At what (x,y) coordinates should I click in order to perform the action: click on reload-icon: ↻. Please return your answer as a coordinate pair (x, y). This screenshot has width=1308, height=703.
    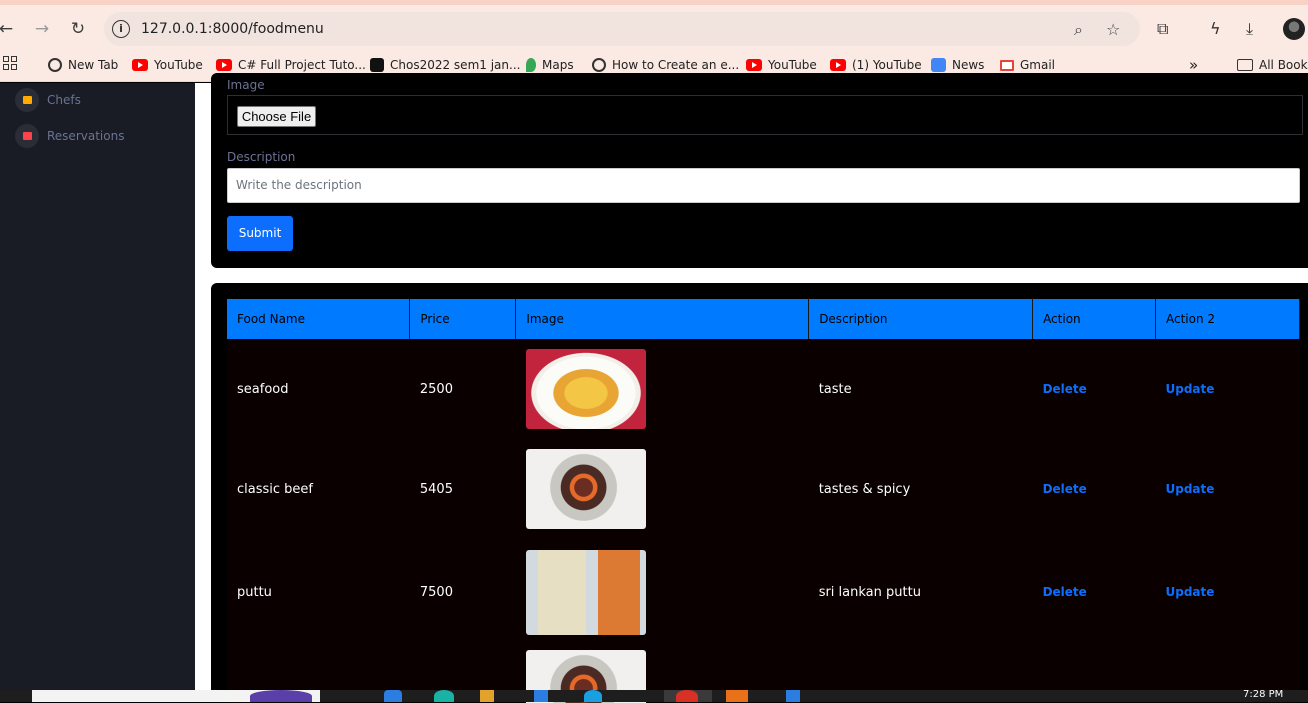
    Looking at the image, I should click on (78, 29).